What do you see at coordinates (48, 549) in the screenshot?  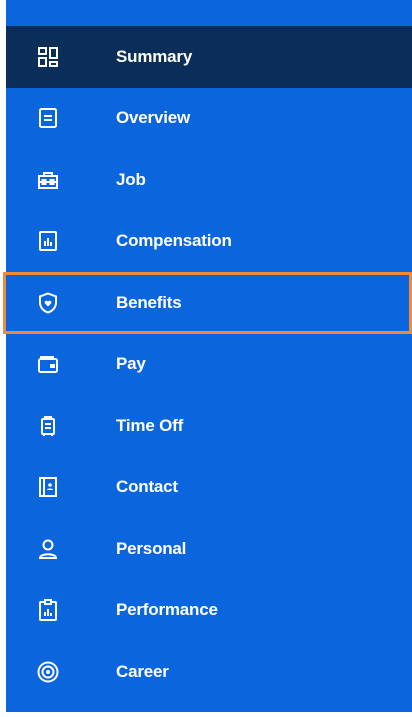 I see `person-icon` at bounding box center [48, 549].